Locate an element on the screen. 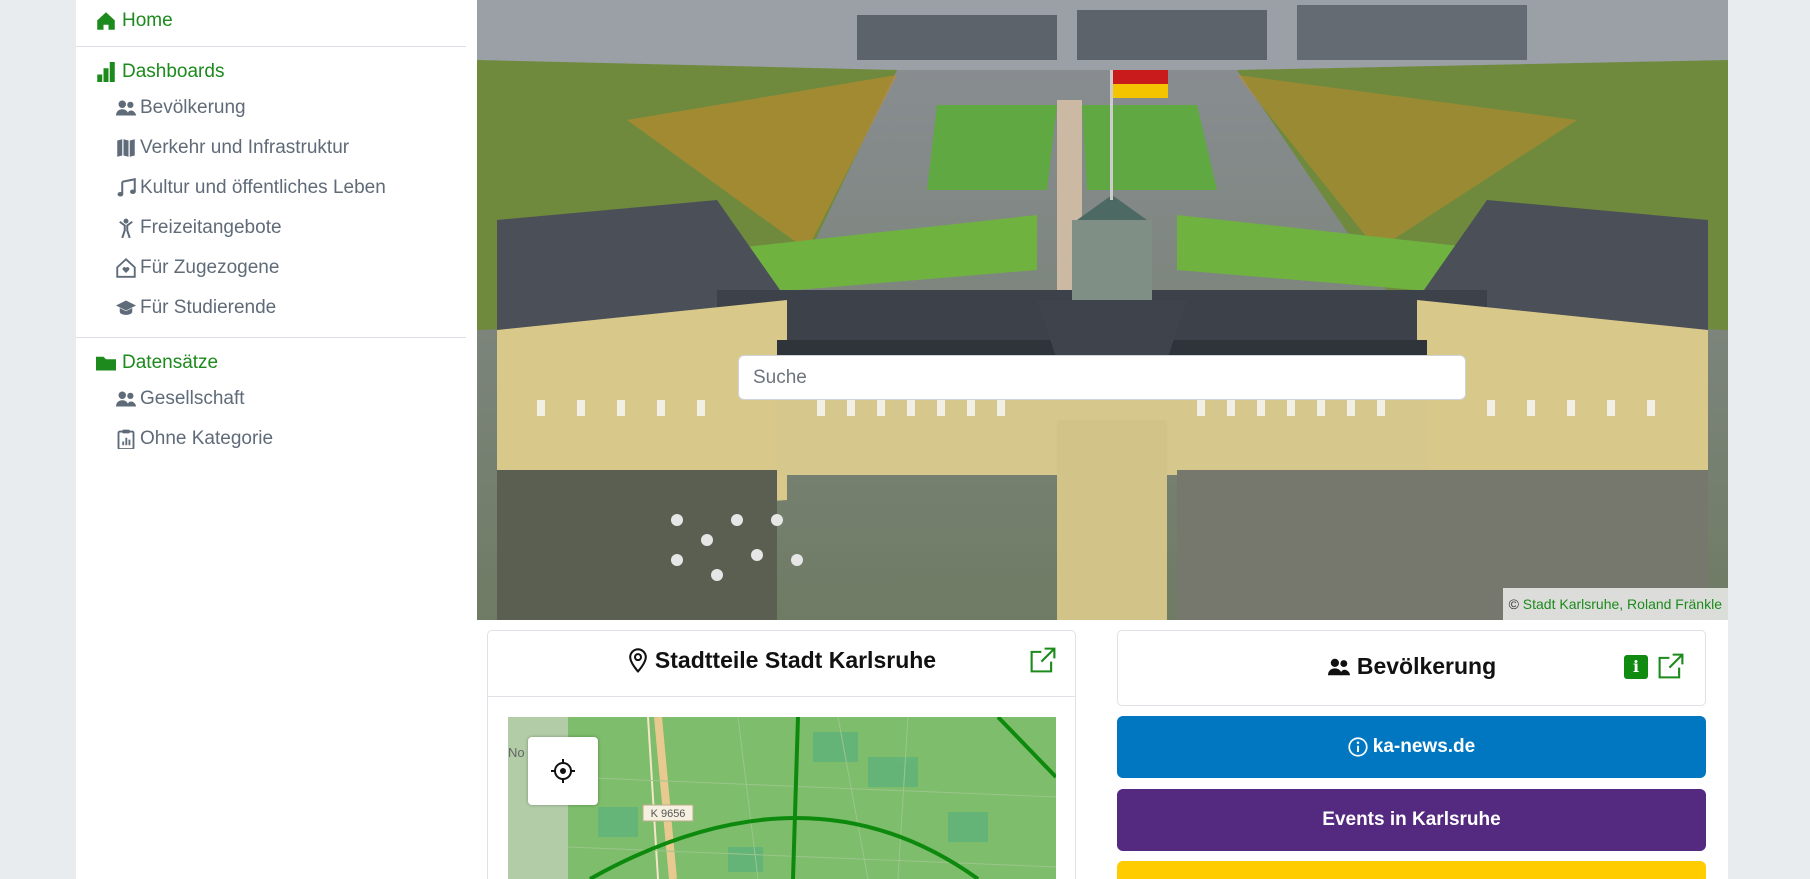 This screenshot has height=879, width=1810. nav-home: Home is located at coordinates (134, 21).